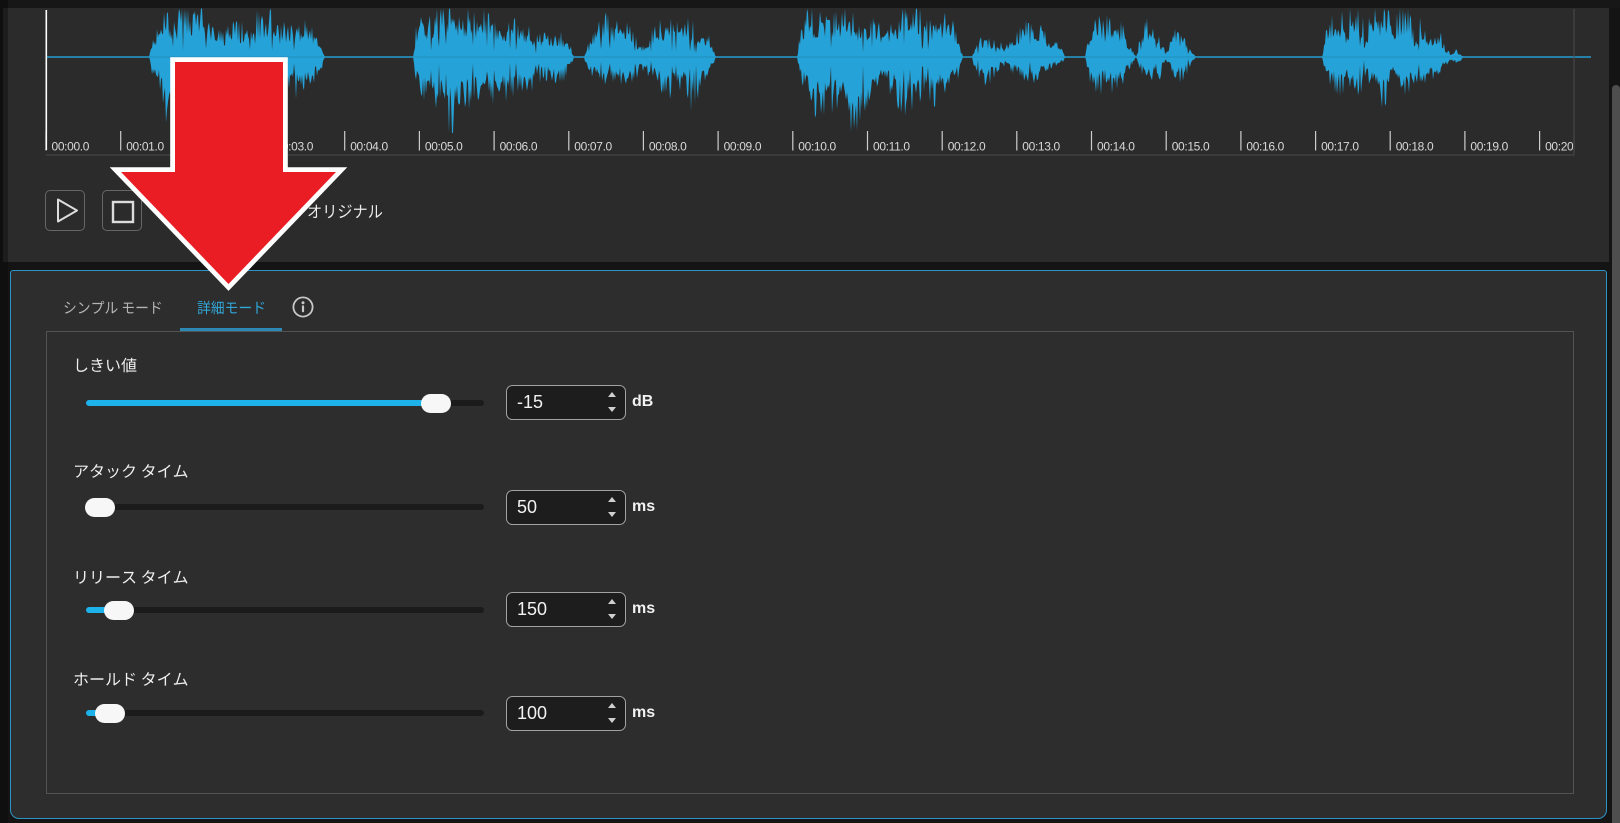  What do you see at coordinates (71, 147) in the screenshot?
I see `svg-text: 00:00.0` at bounding box center [71, 147].